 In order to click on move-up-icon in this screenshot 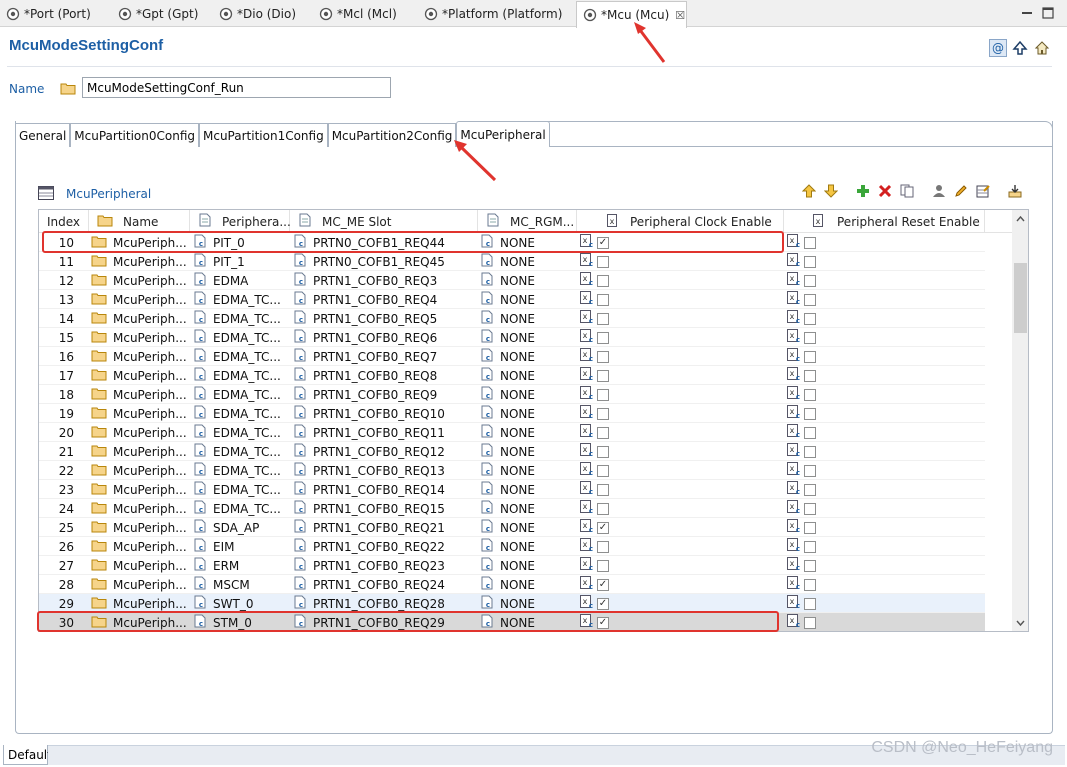, I will do `click(809, 191)`.